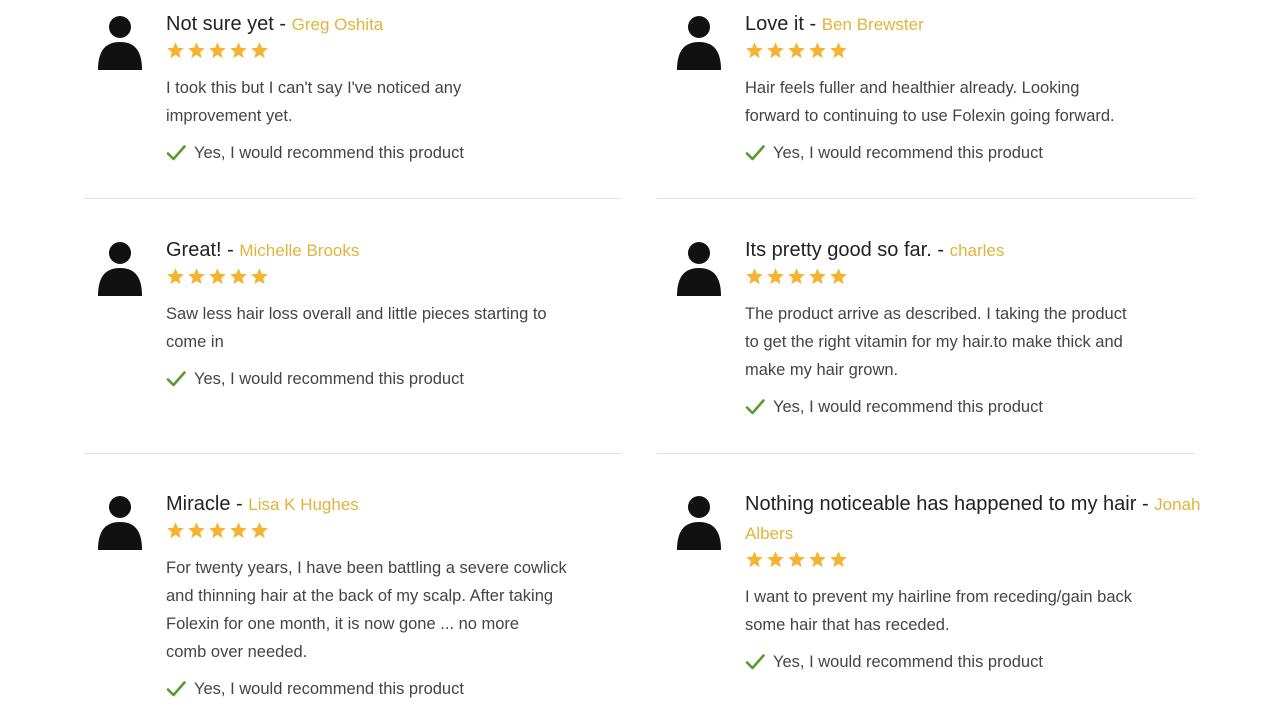 The image size is (1280, 720). Describe the element at coordinates (303, 504) in the screenshot. I see `review-author: Lisa K Hughes` at that location.